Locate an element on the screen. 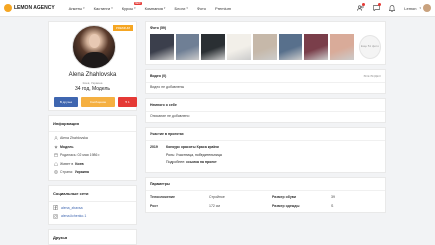 The image size is (435, 245). message-button: Сообщение is located at coordinates (98, 102).